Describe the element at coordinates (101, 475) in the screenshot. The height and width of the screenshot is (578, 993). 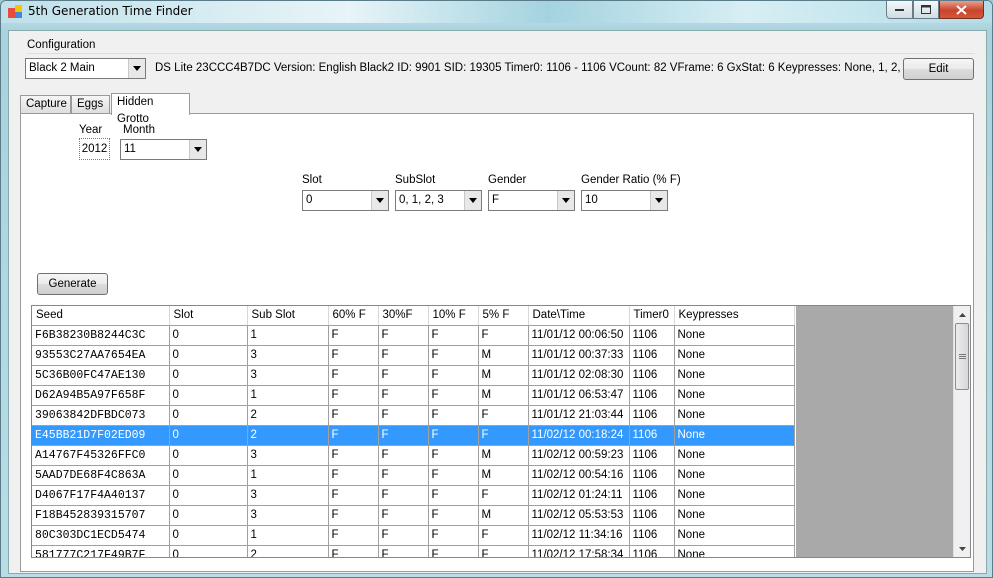
I see `table-cell: 5AAD7DE68F4C863A` at that location.